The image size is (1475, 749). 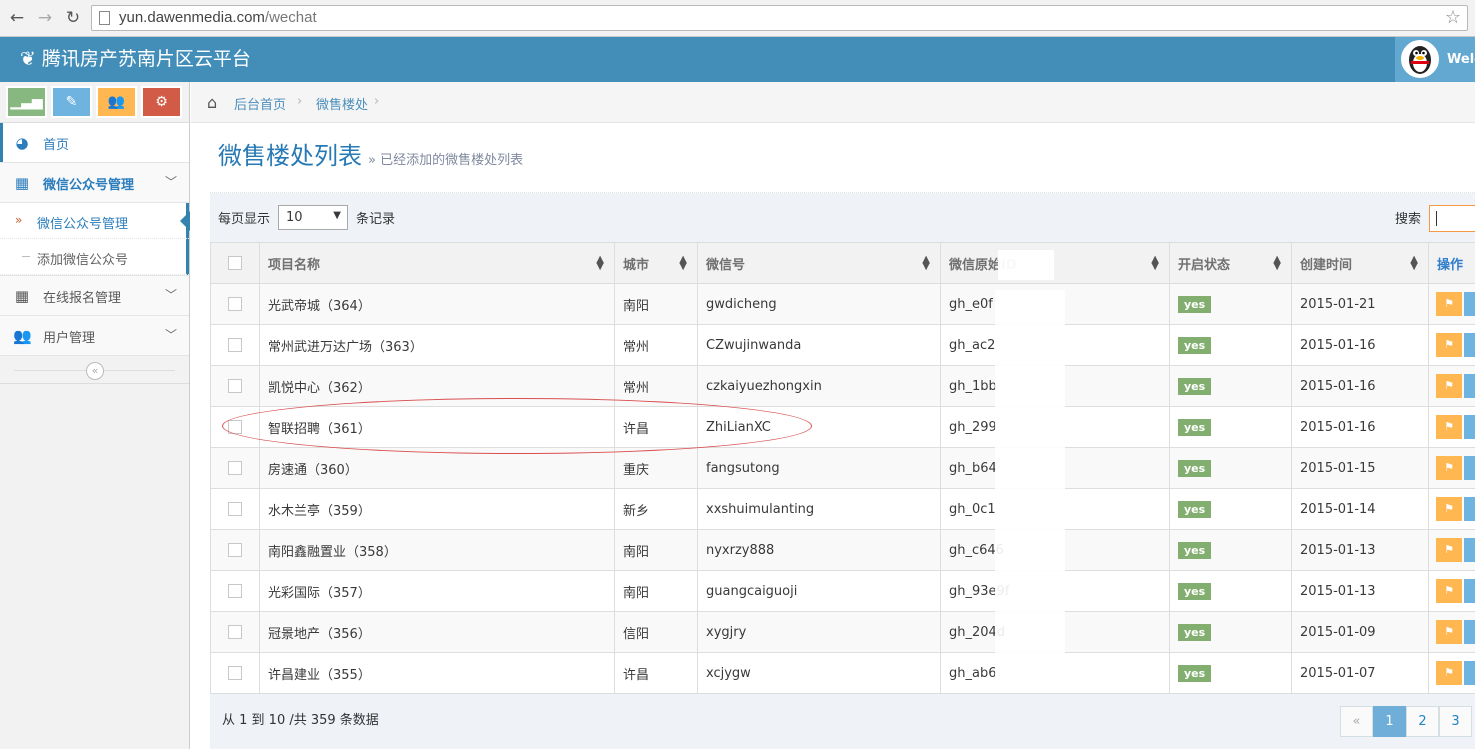 I want to click on sidebar-item-user-management: 👥 用户管理 ﹀, so click(x=94, y=336).